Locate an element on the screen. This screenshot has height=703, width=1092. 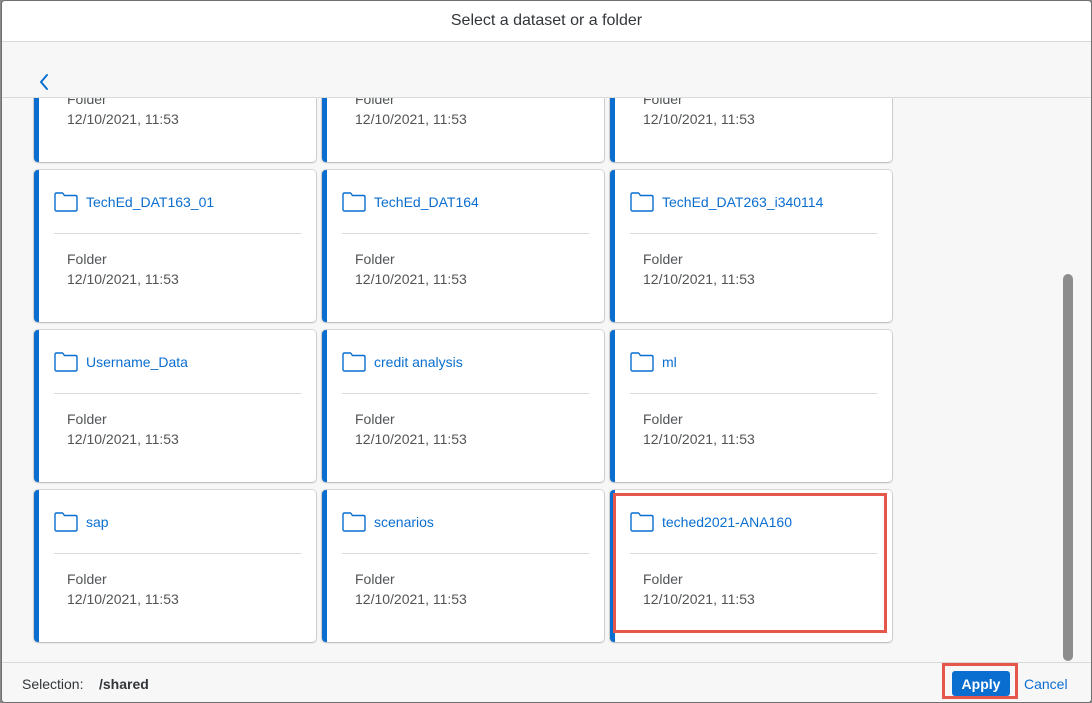
folder-name: sap is located at coordinates (97, 522).